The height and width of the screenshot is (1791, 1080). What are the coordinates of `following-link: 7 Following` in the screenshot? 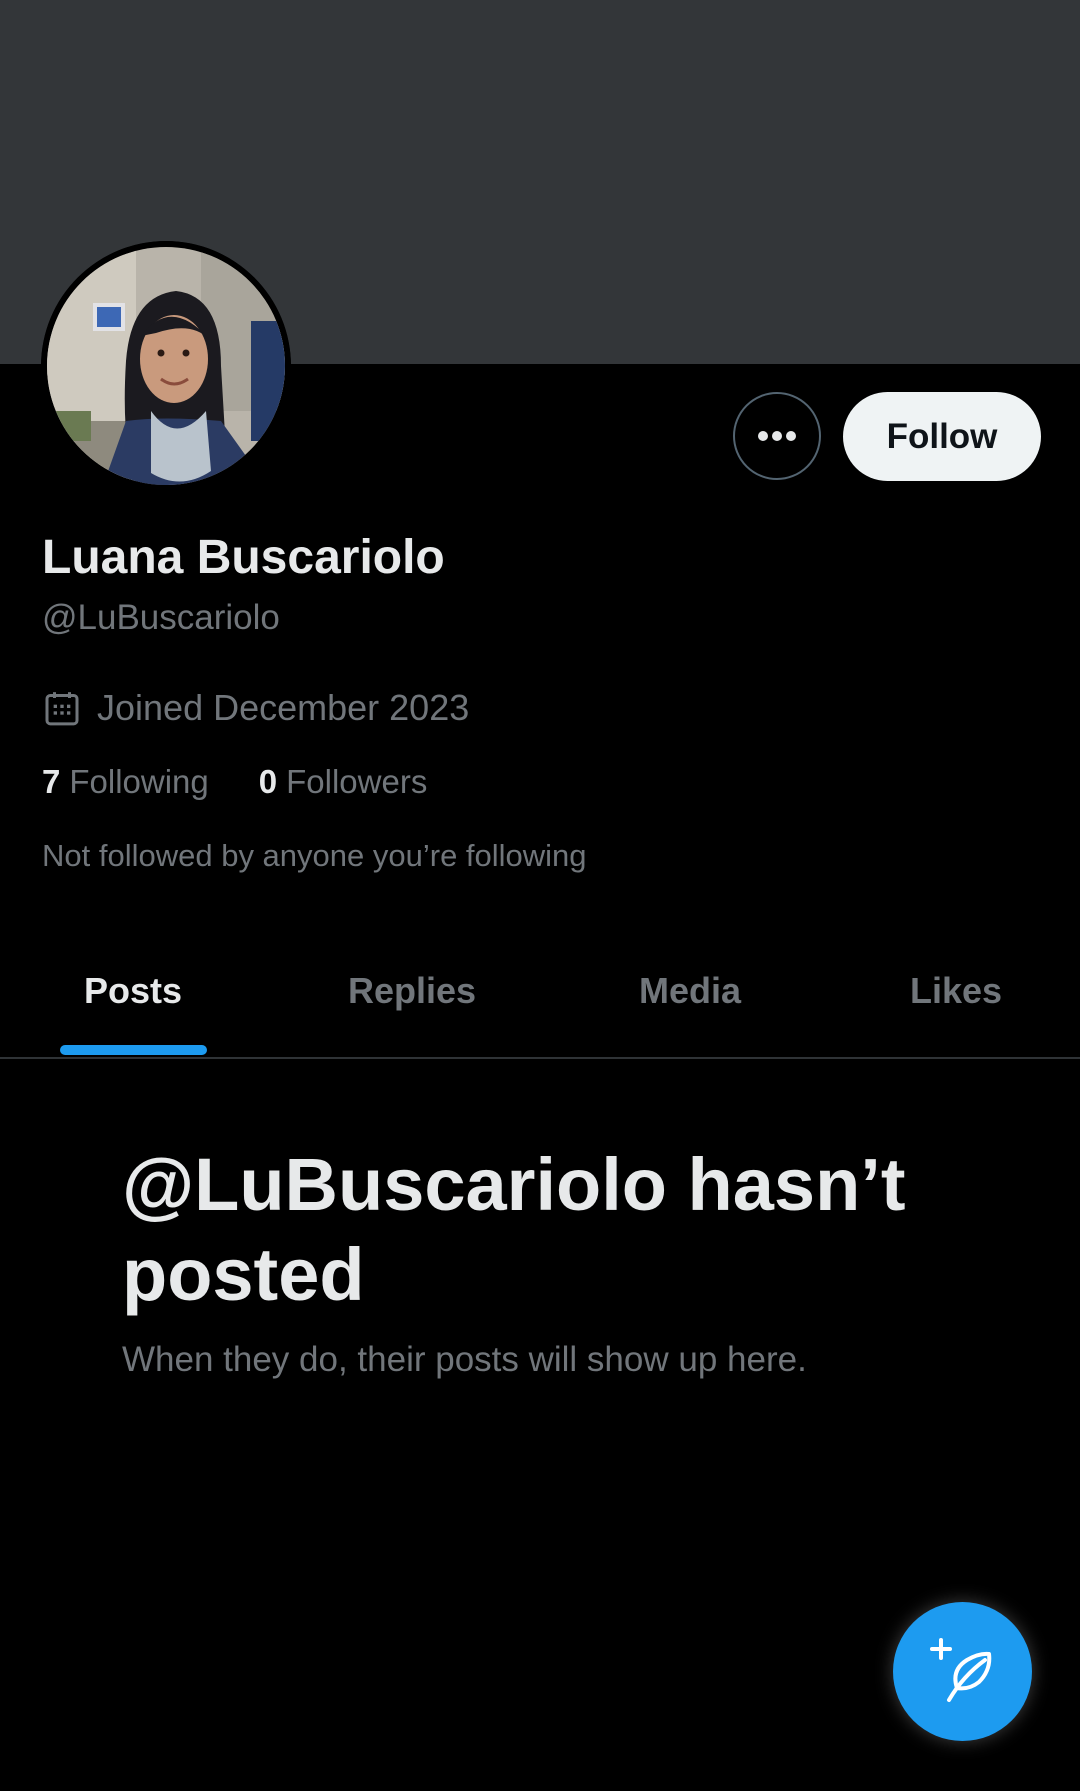 It's located at (125, 782).